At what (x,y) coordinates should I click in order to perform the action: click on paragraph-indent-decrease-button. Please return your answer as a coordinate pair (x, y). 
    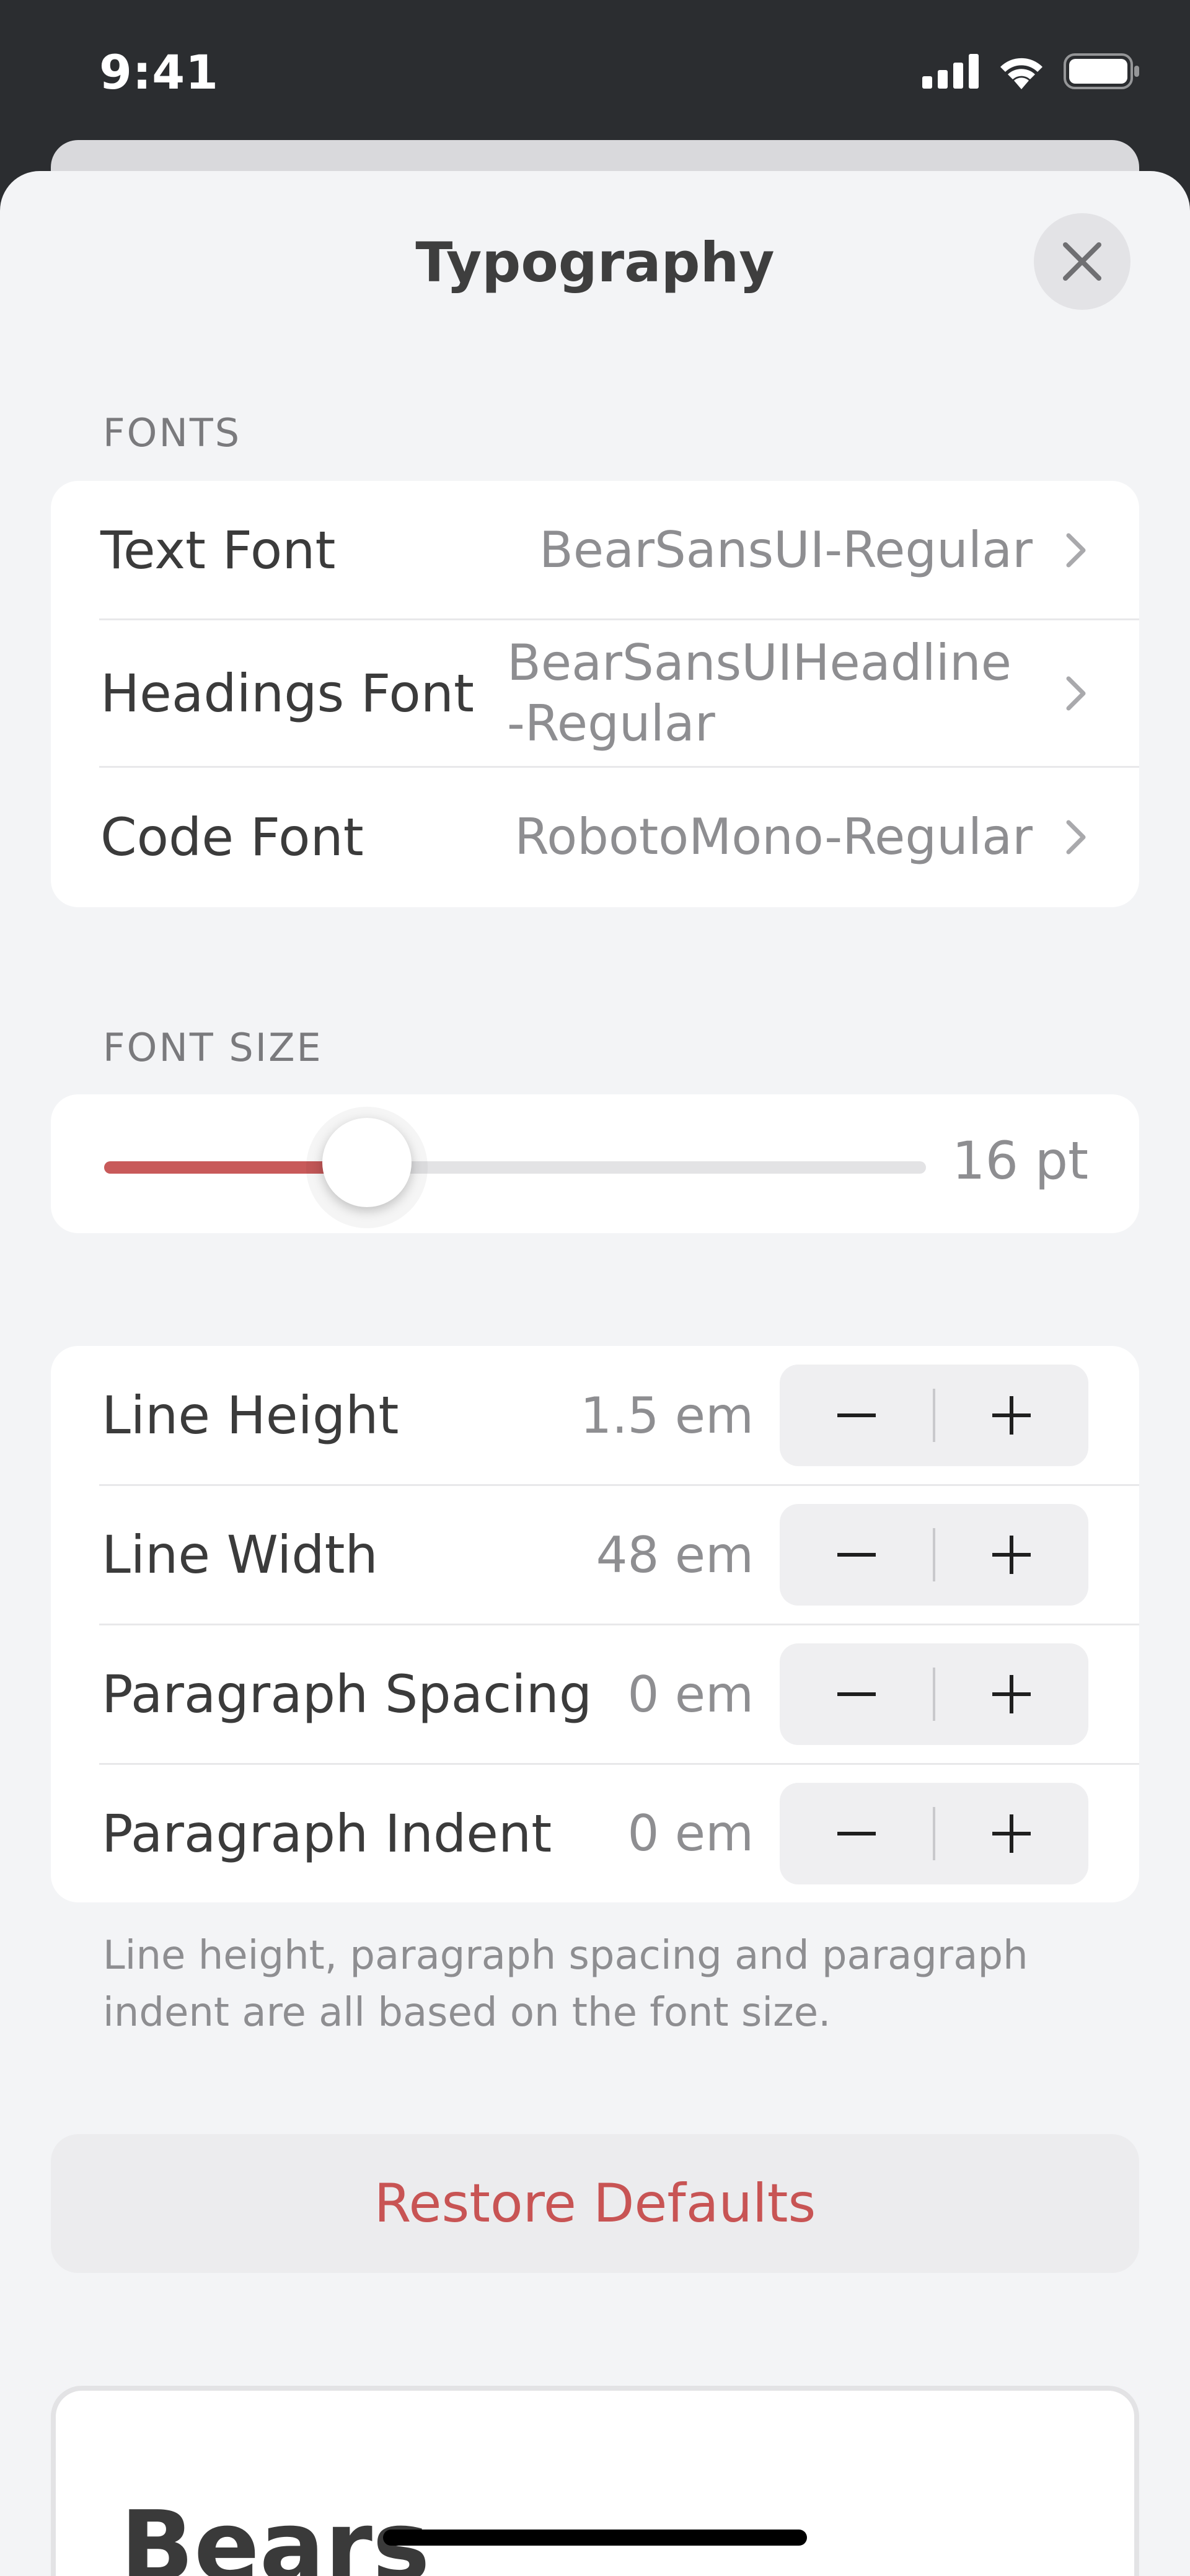
    Looking at the image, I should click on (856, 1833).